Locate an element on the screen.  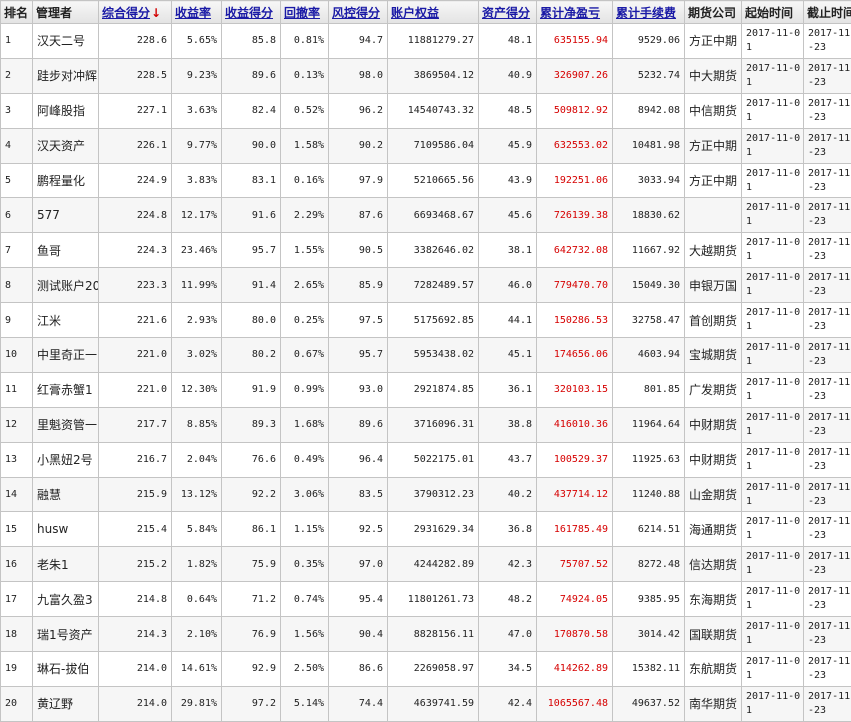
cell-risk-score: 98.0 is located at coordinates (358, 75).